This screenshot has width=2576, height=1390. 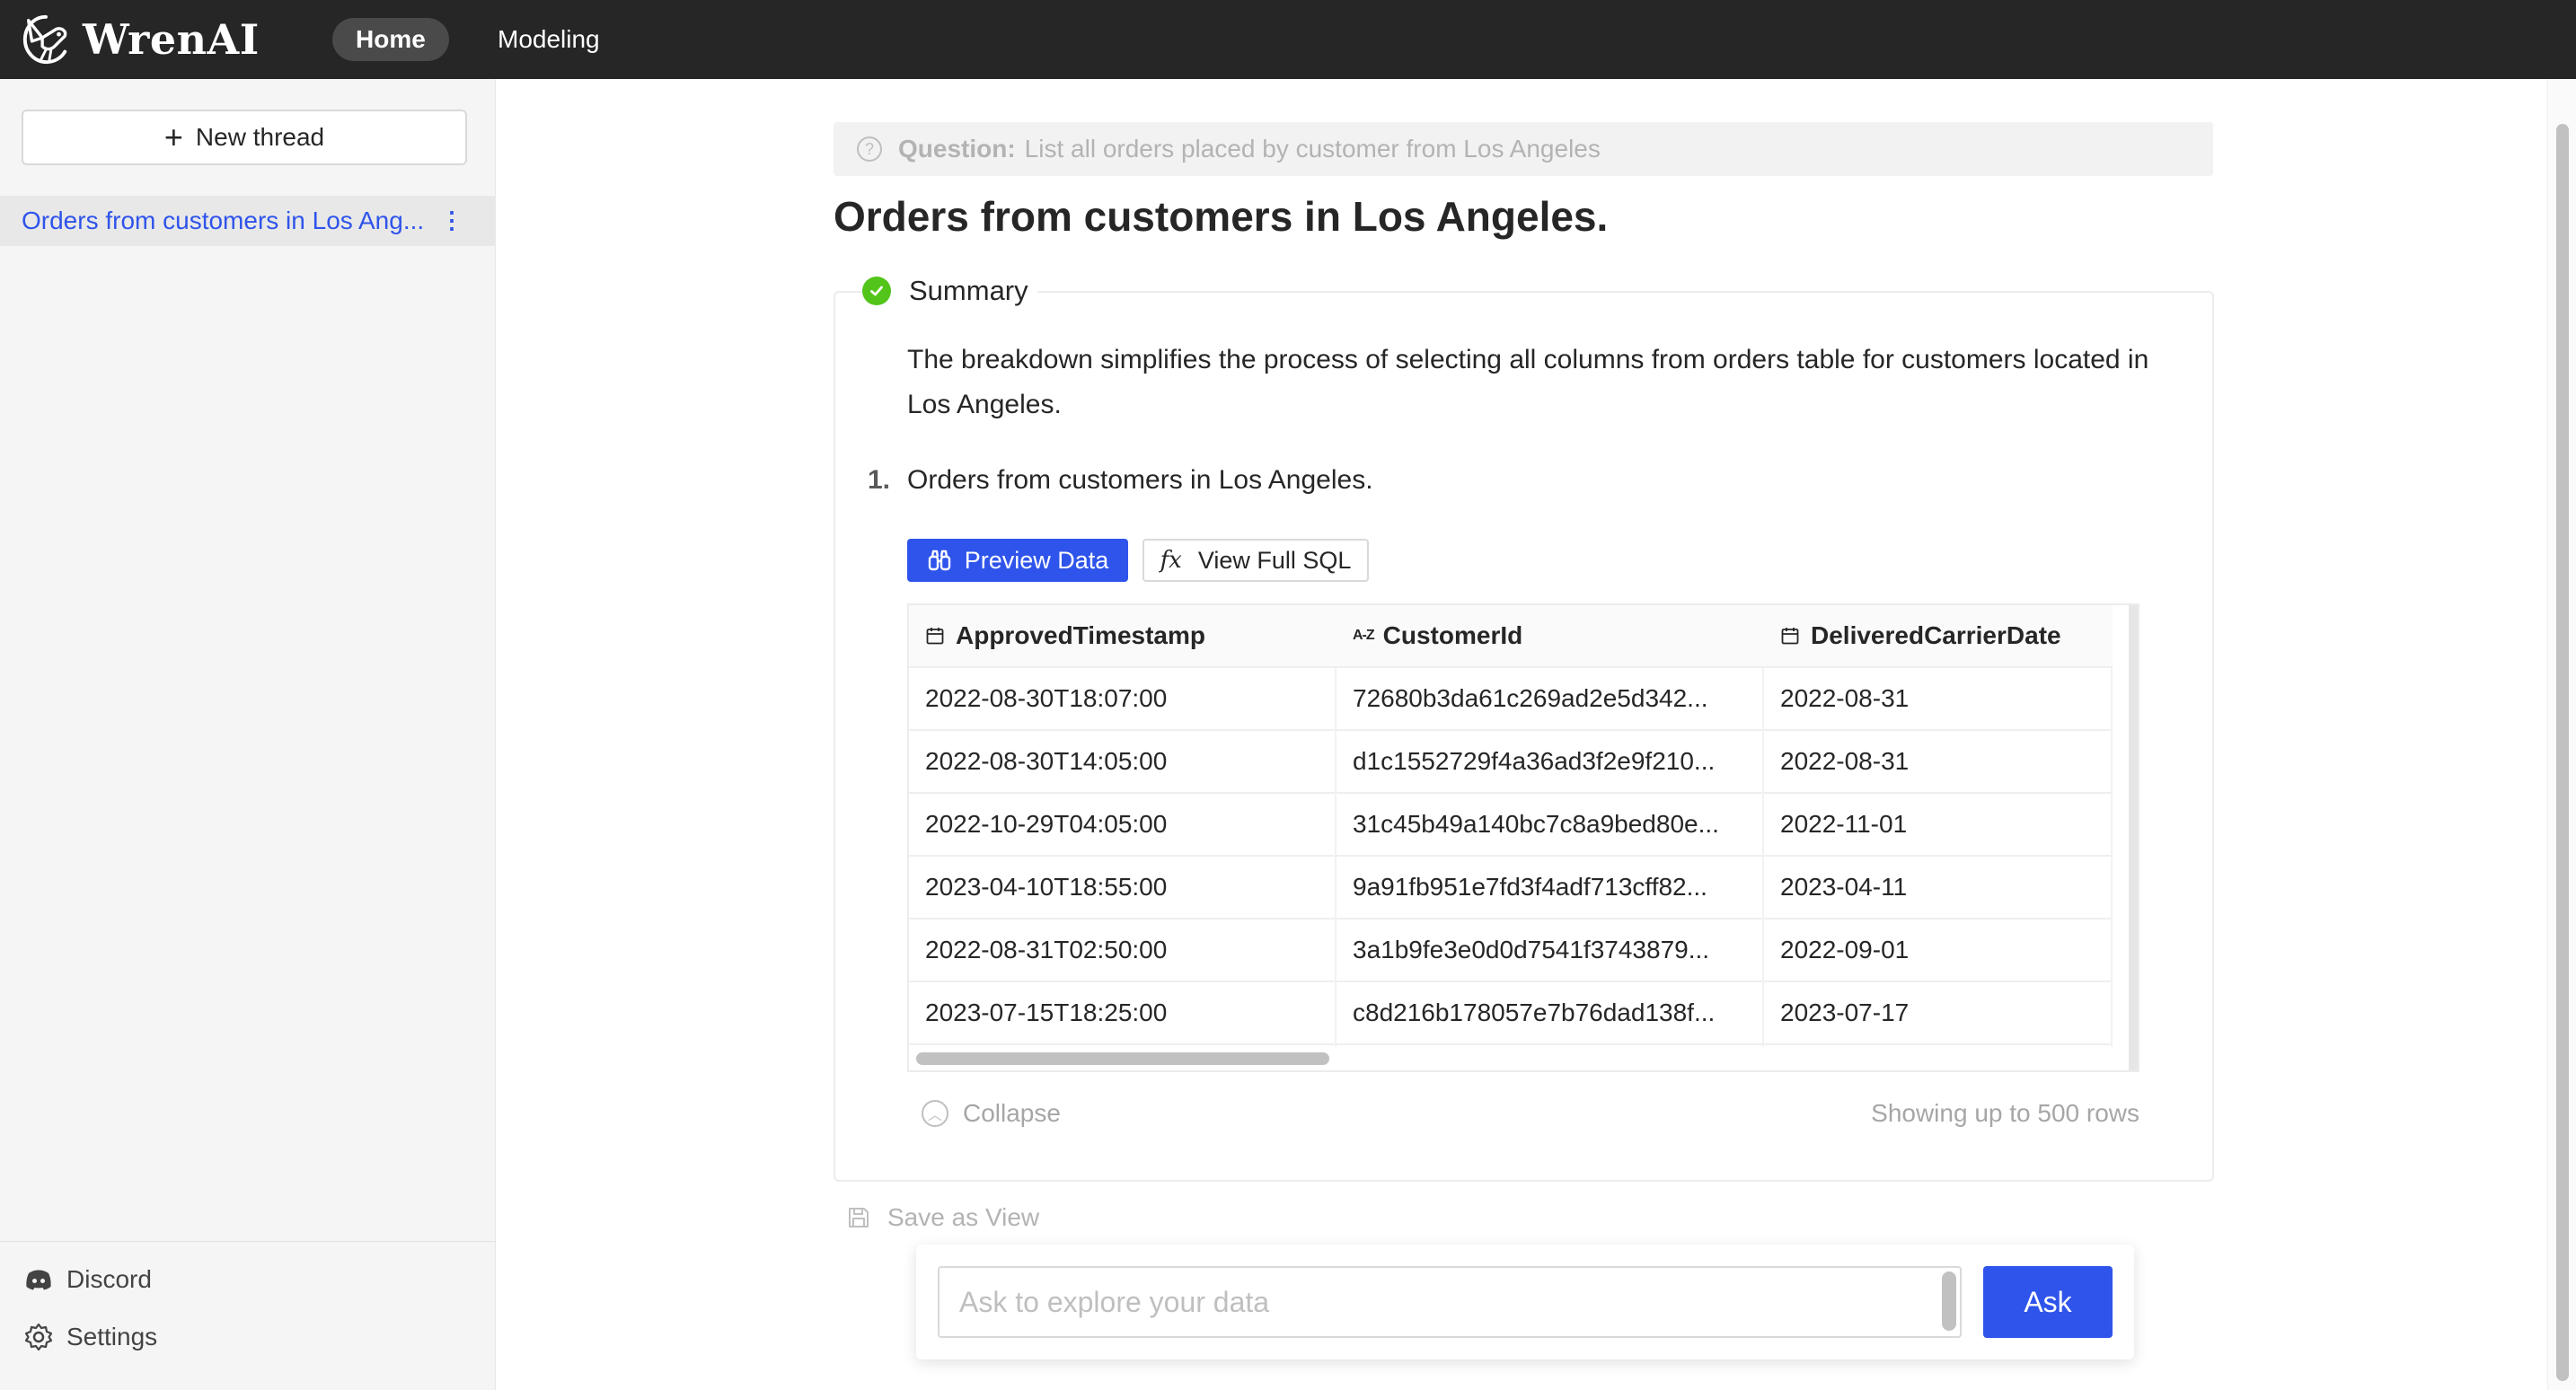 I want to click on collapse-button: ︿ Collapse, so click(x=991, y=1113).